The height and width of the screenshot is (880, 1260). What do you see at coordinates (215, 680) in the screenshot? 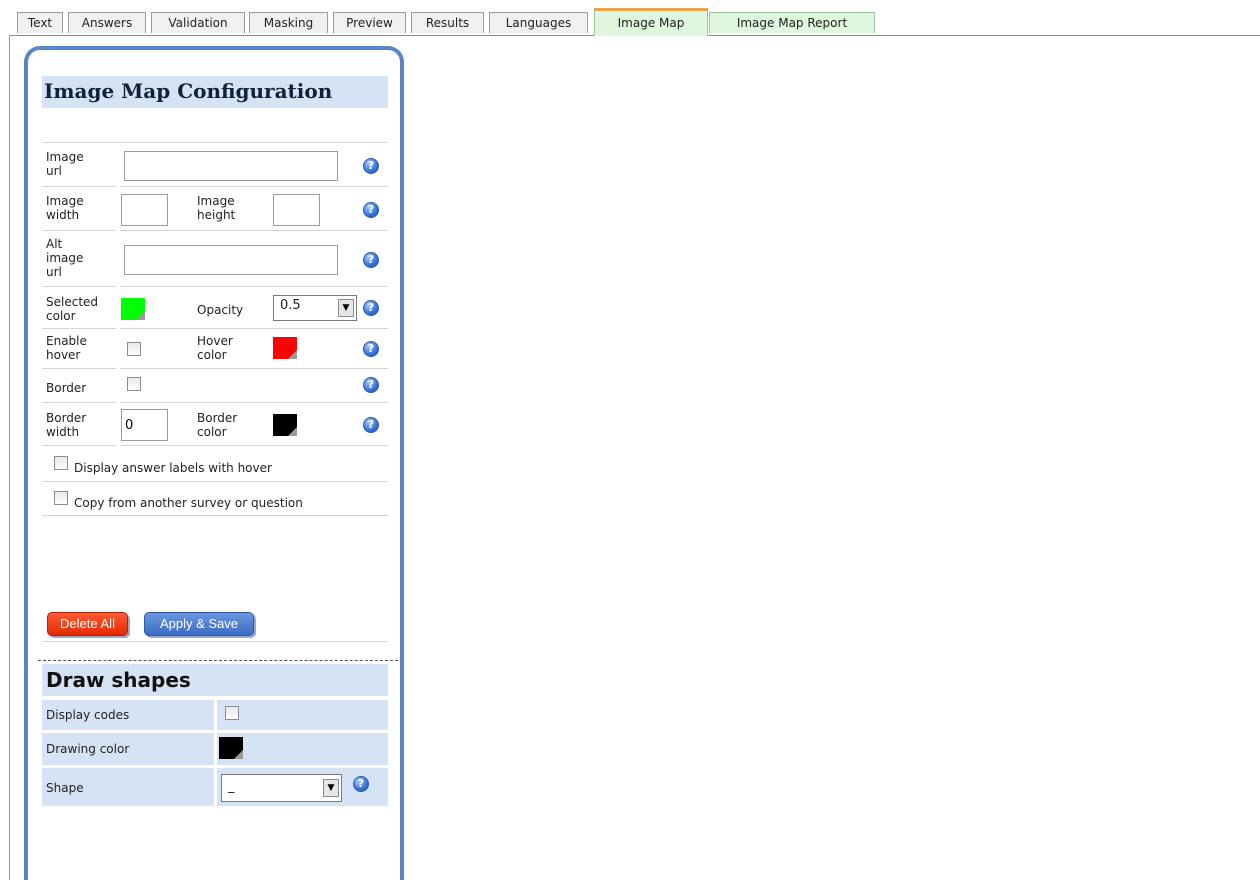
I see `draw-shapes-title-bar: Draw shapes` at bounding box center [215, 680].